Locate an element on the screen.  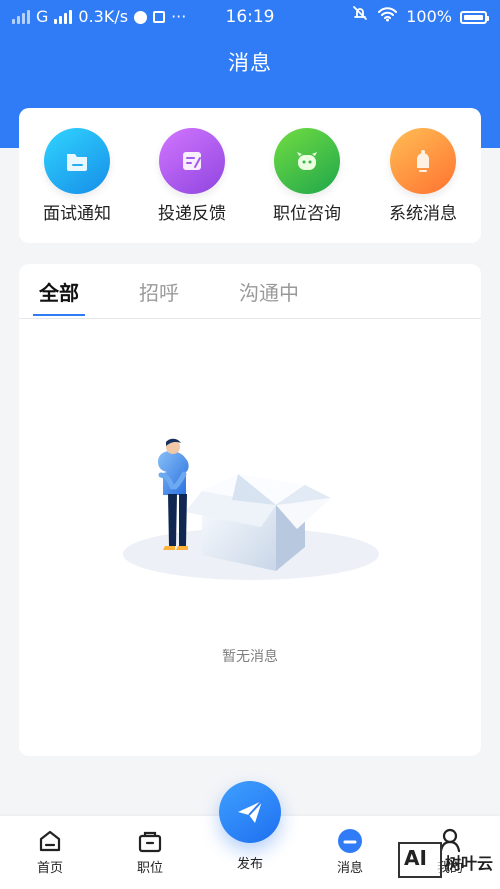
nav-home: 首页 is located at coordinates (50, 852).